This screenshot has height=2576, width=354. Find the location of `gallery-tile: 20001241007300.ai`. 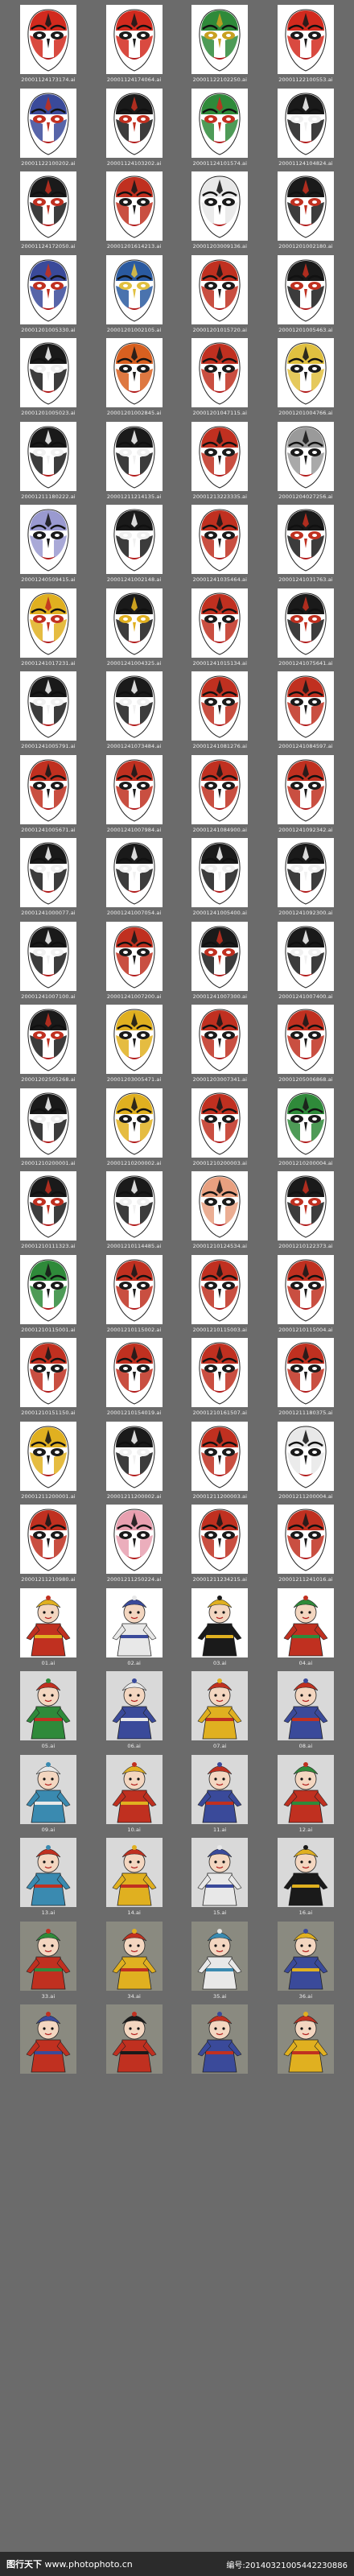

gallery-tile: 20001241007300.ai is located at coordinates (219, 960).